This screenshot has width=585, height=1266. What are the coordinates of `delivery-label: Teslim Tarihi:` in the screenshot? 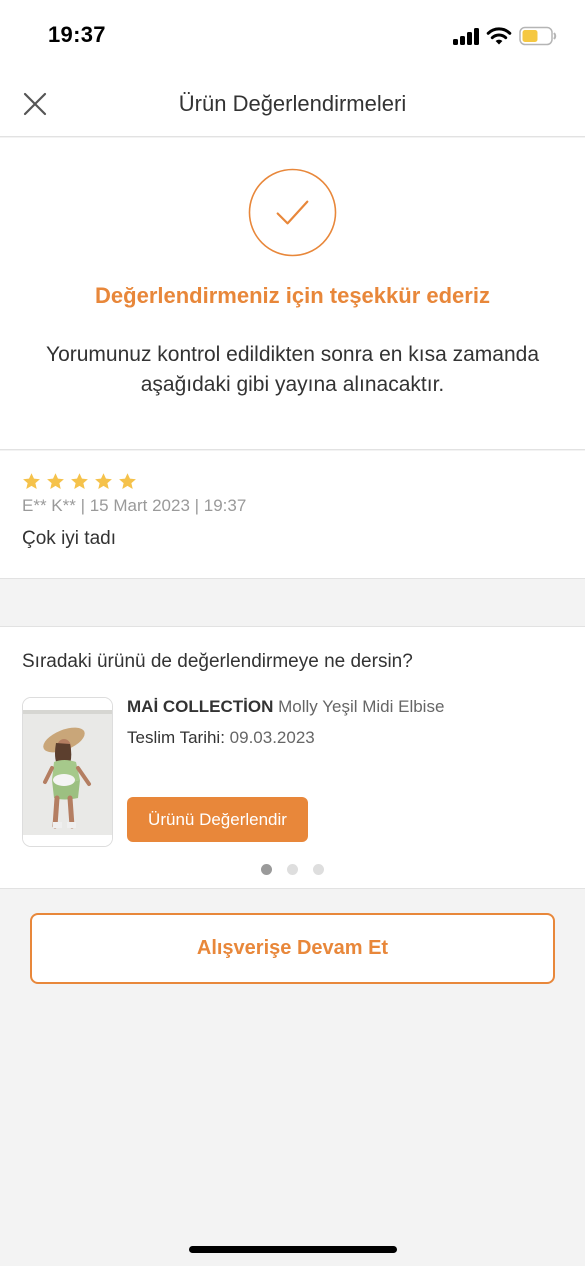 It's located at (176, 737).